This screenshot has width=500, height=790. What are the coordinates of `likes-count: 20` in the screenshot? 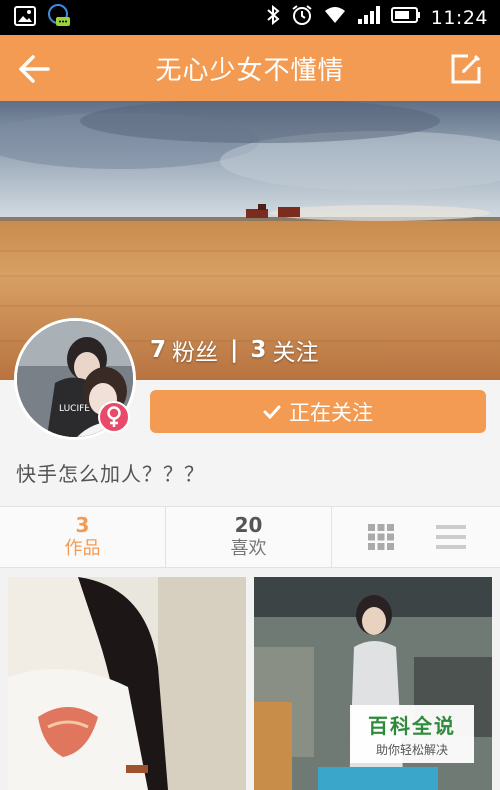 It's located at (248, 525).